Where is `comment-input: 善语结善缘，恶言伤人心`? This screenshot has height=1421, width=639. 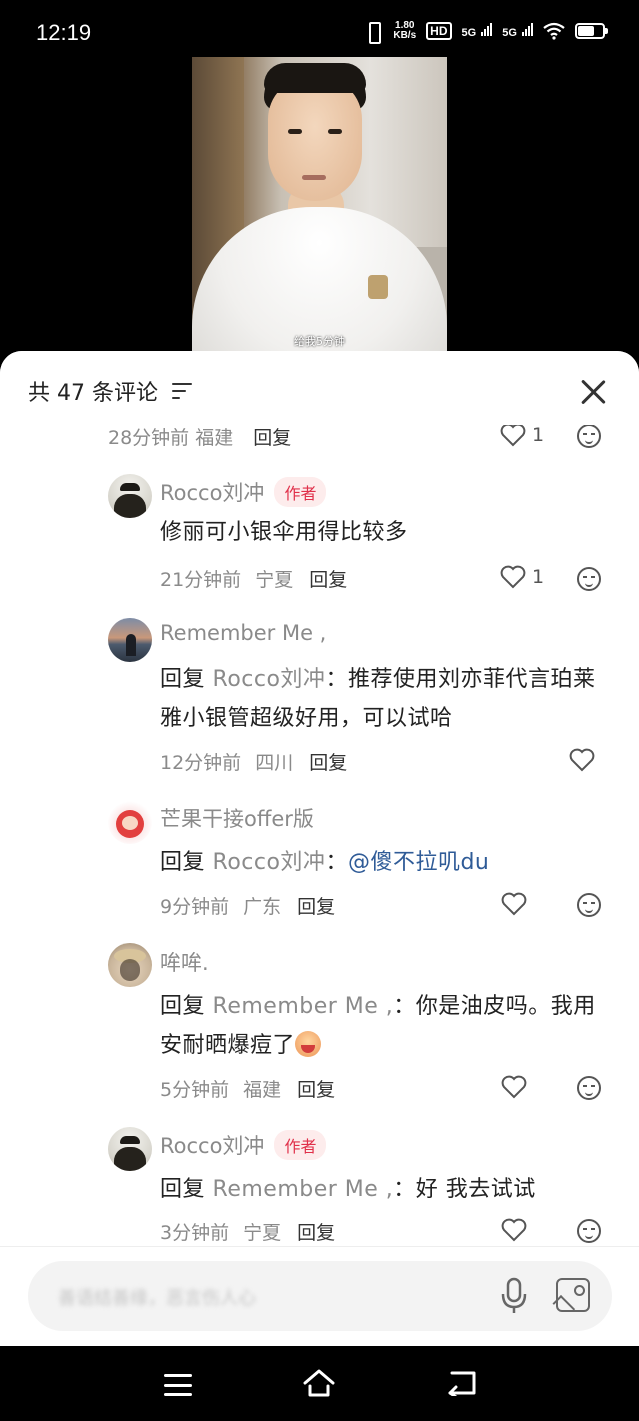 comment-input: 善语结善缘，恶言伤人心 is located at coordinates (320, 1296).